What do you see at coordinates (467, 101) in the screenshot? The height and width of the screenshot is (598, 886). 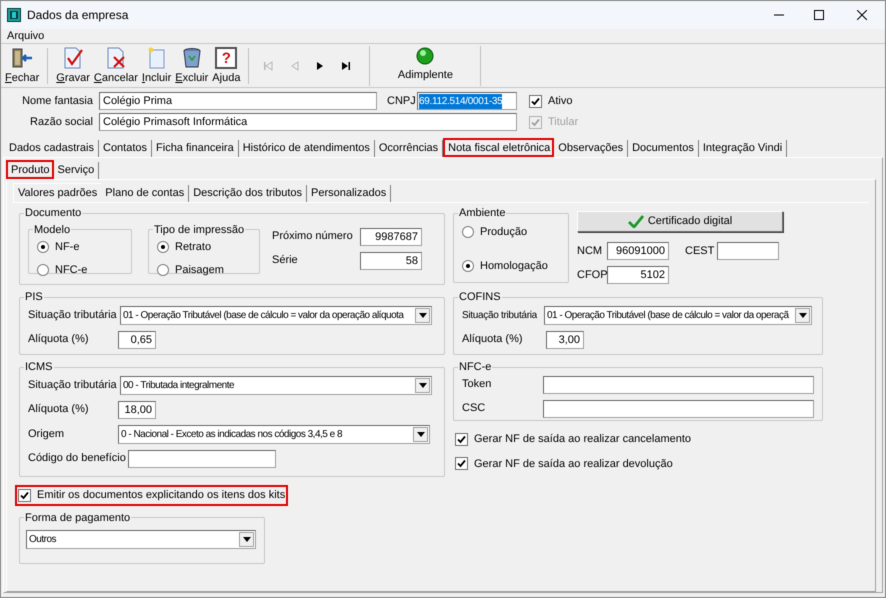 I see `input-field: 69.112.514/0001-35` at bounding box center [467, 101].